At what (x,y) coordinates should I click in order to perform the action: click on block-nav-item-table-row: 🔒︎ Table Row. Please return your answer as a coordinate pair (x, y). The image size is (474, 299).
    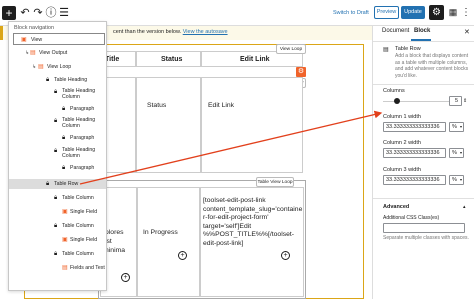
    Looking at the image, I should click on (57, 184).